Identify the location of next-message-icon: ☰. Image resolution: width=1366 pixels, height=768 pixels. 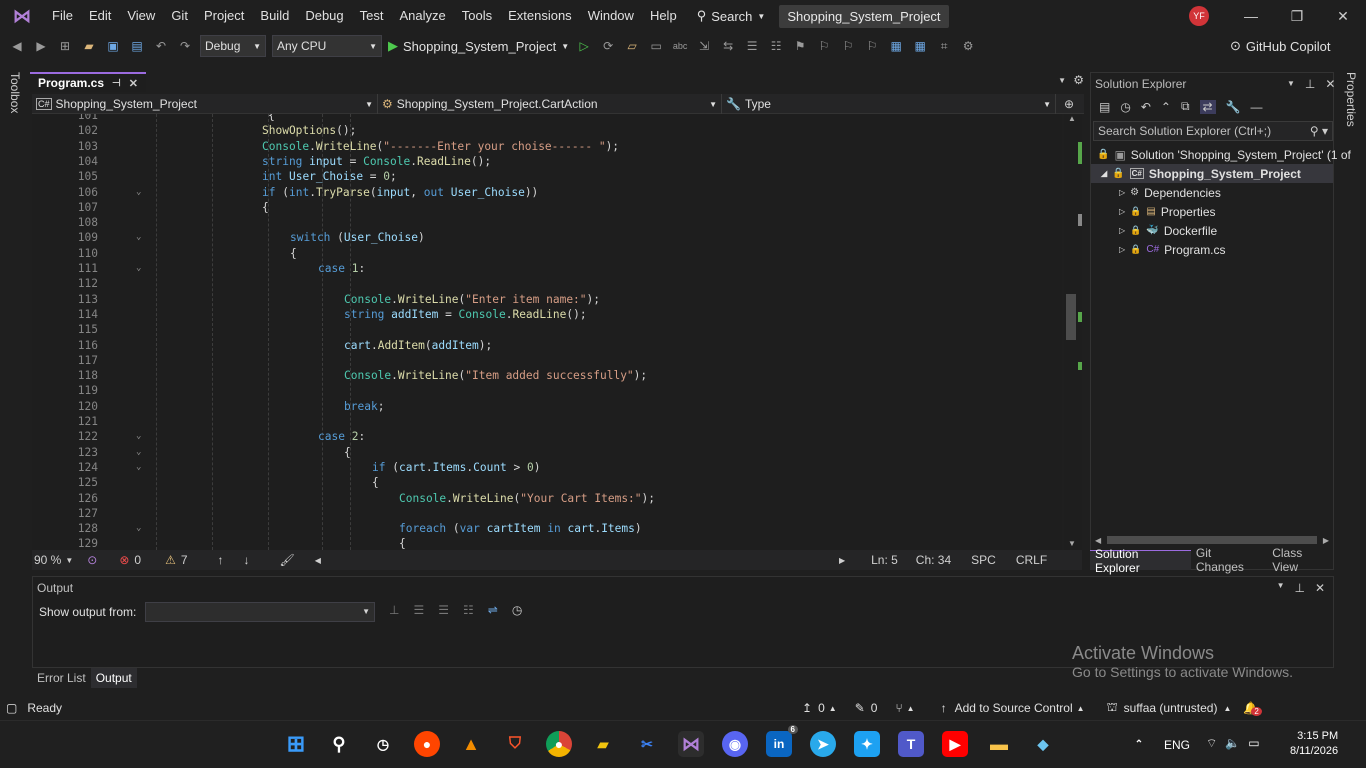
(443, 610).